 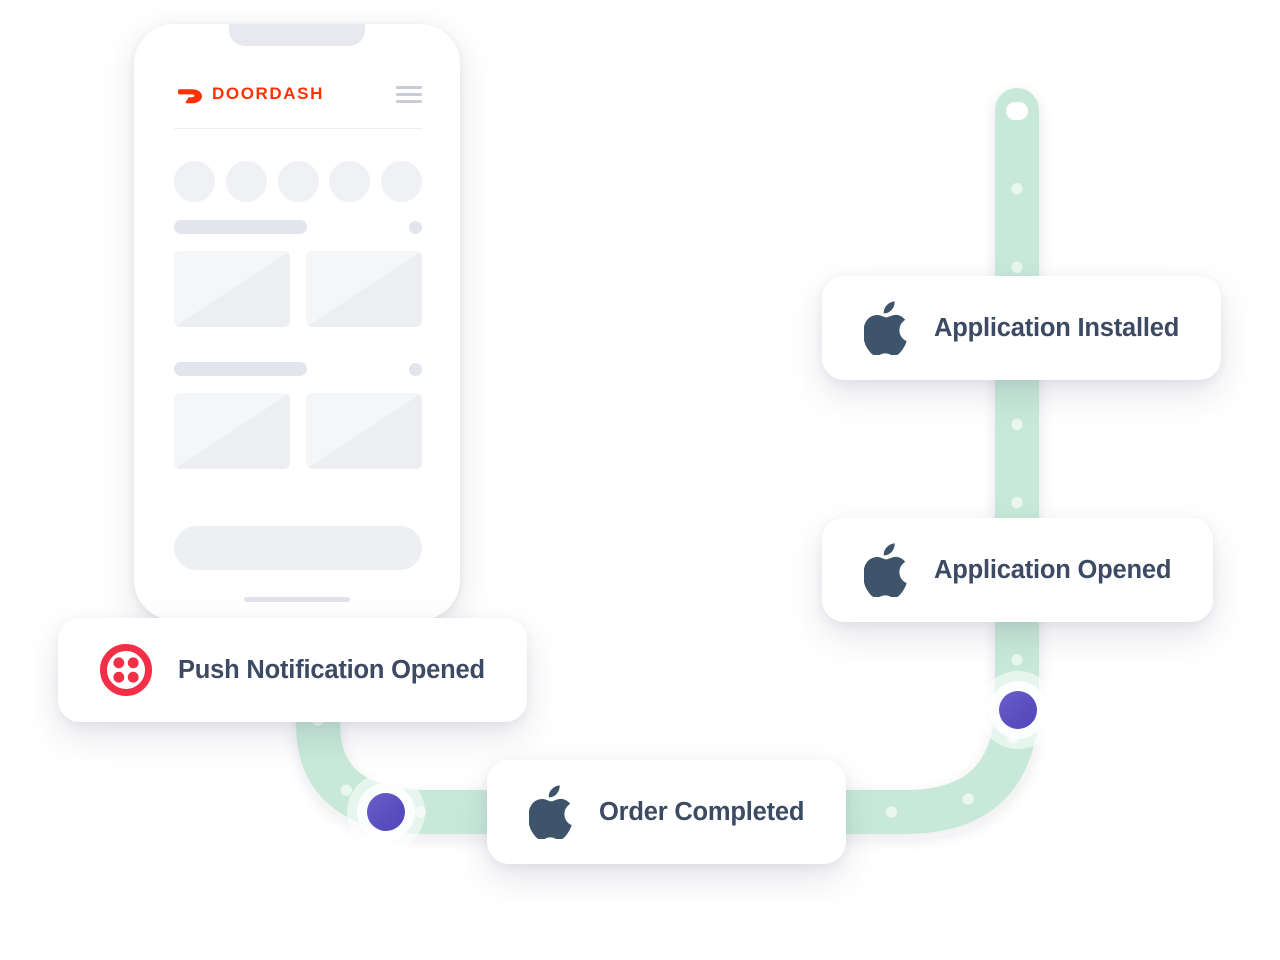 What do you see at coordinates (268, 93) in the screenshot?
I see `doordash-wordmark: DOORDASH` at bounding box center [268, 93].